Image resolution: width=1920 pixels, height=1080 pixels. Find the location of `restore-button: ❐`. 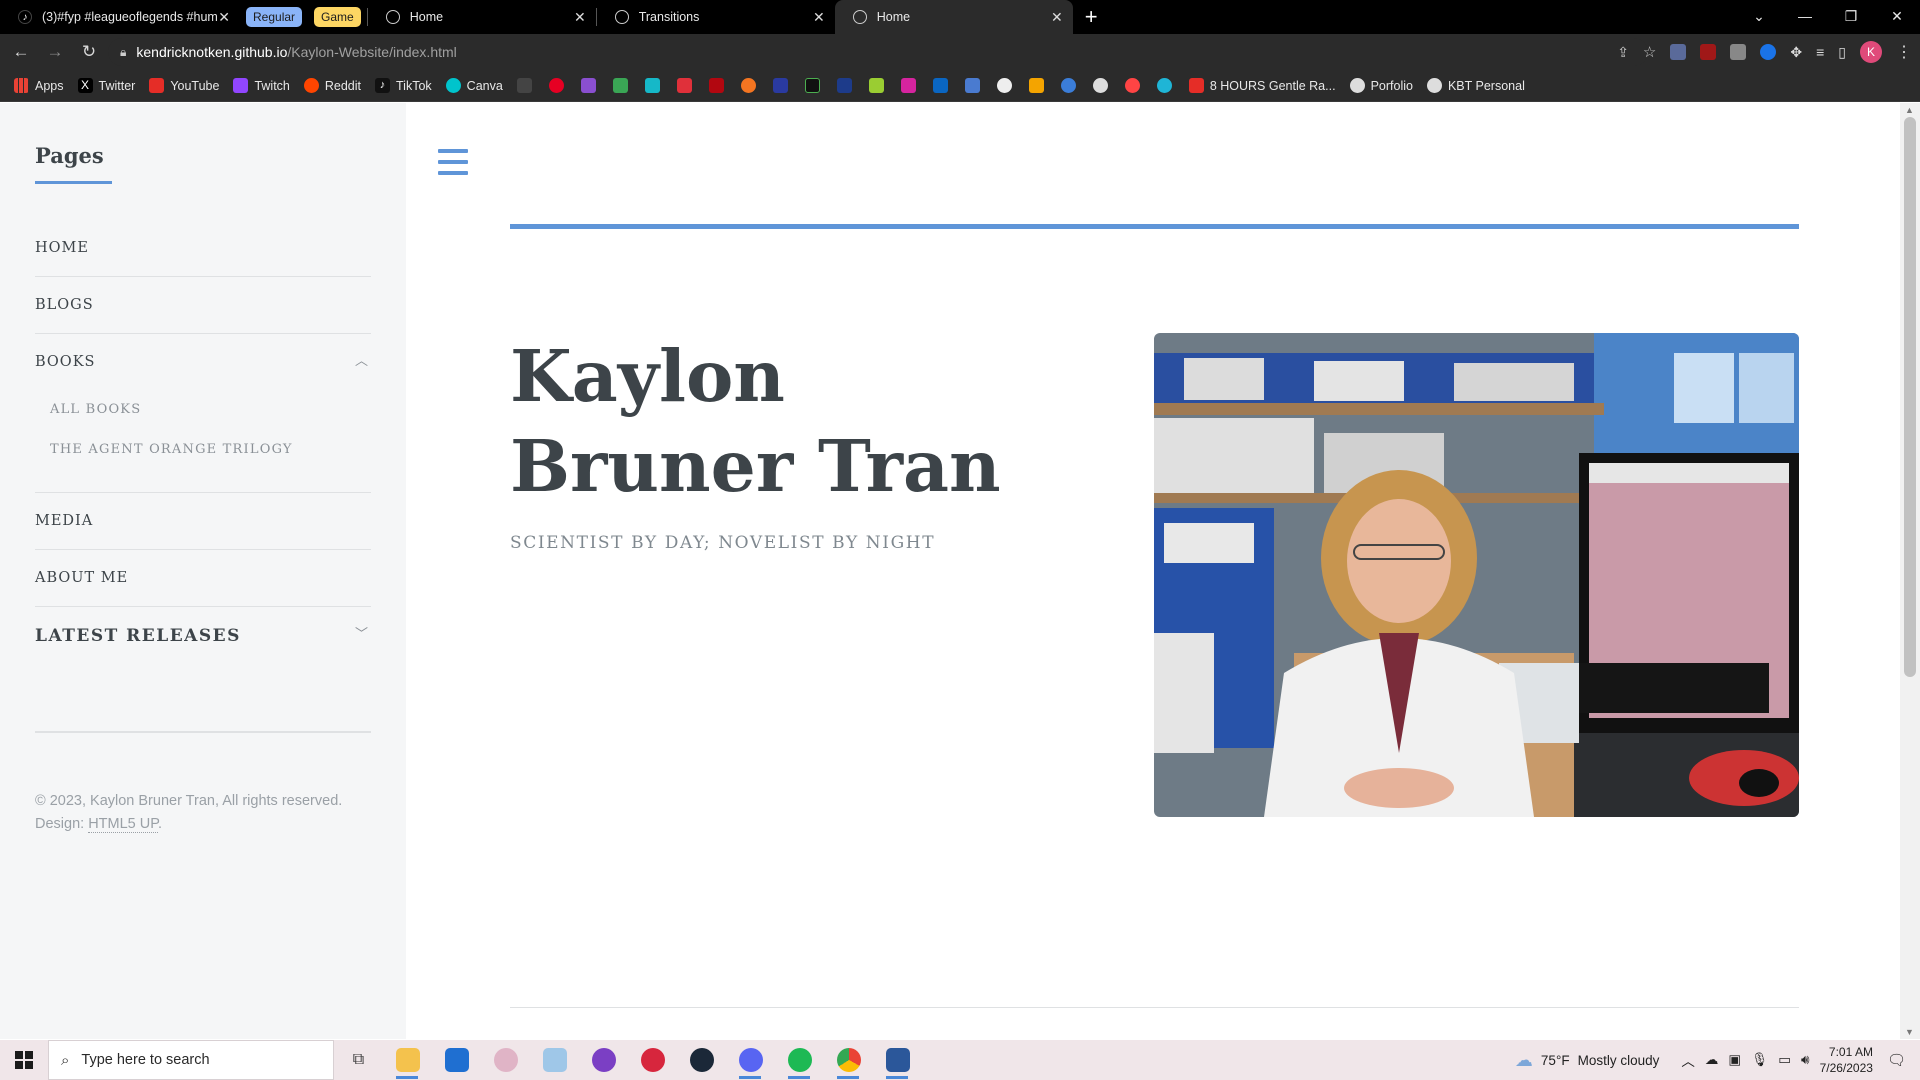

restore-button: ❐ is located at coordinates (1851, 17).